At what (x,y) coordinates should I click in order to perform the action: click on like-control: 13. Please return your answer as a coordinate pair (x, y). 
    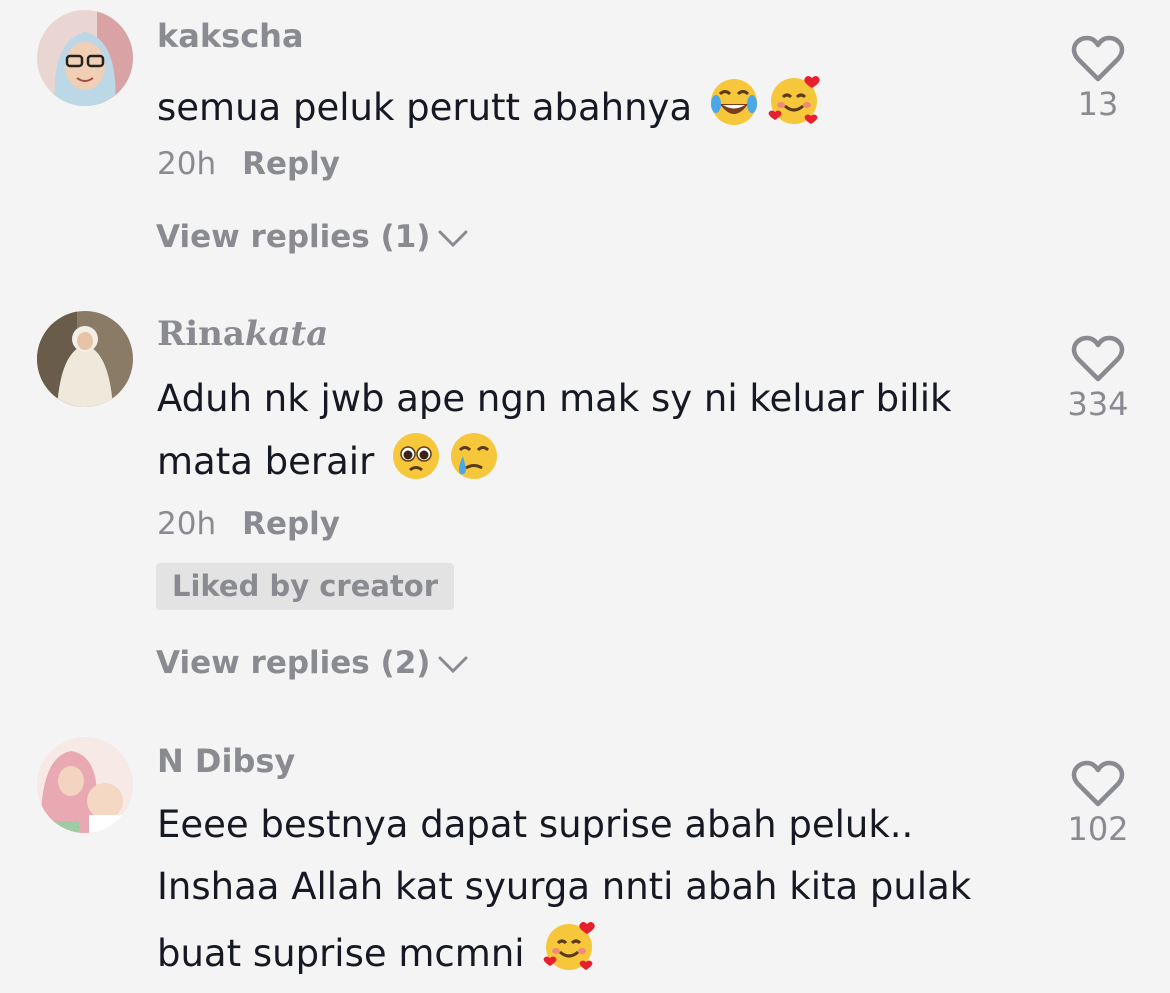
    Looking at the image, I should click on (1098, 79).